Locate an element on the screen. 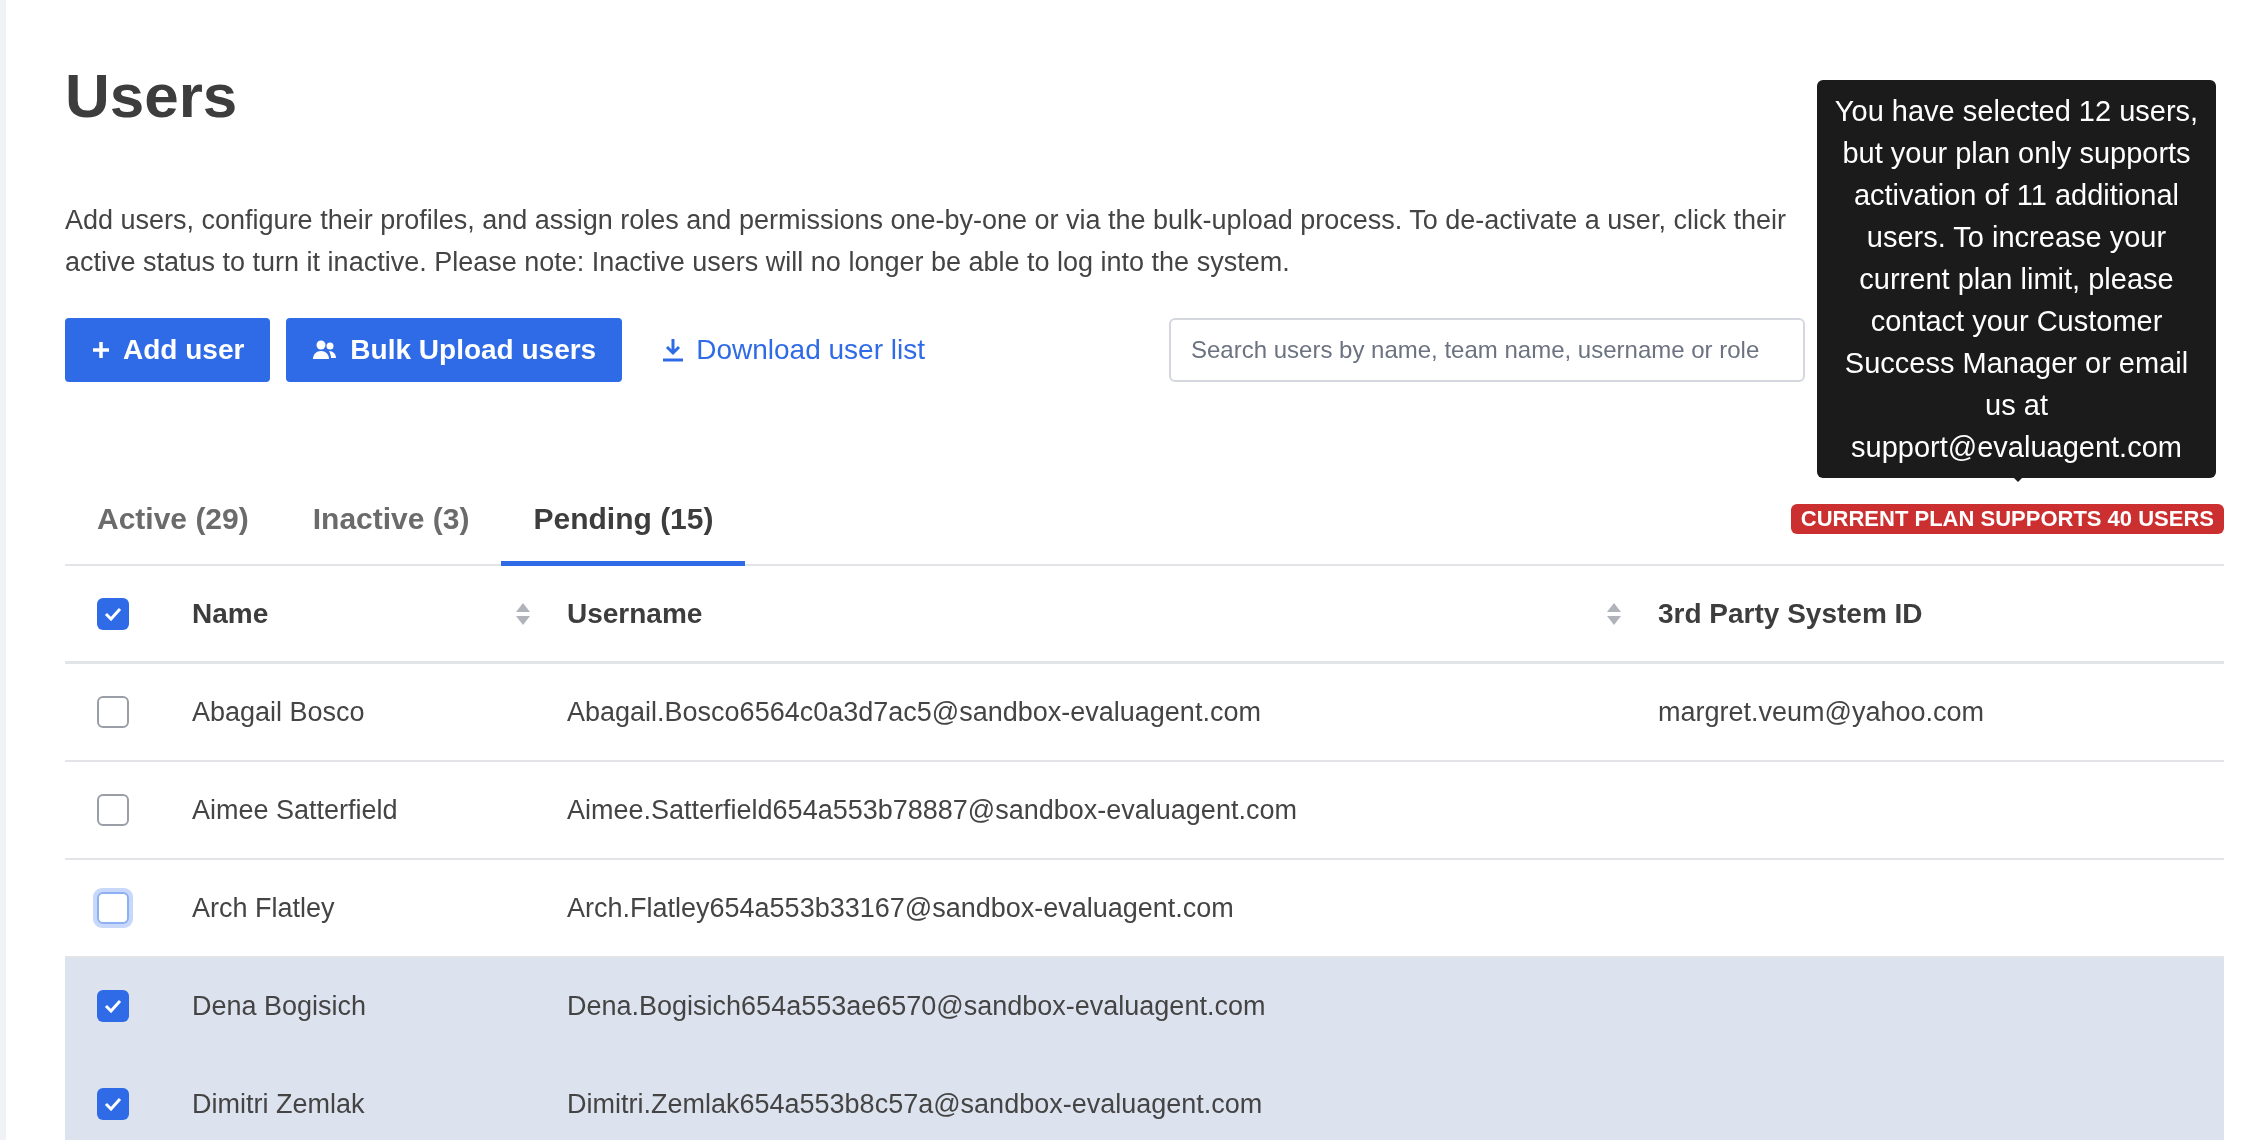 The width and height of the screenshot is (2268, 1140). table-cell: margret.veum@yahoo.com is located at coordinates (1821, 711).